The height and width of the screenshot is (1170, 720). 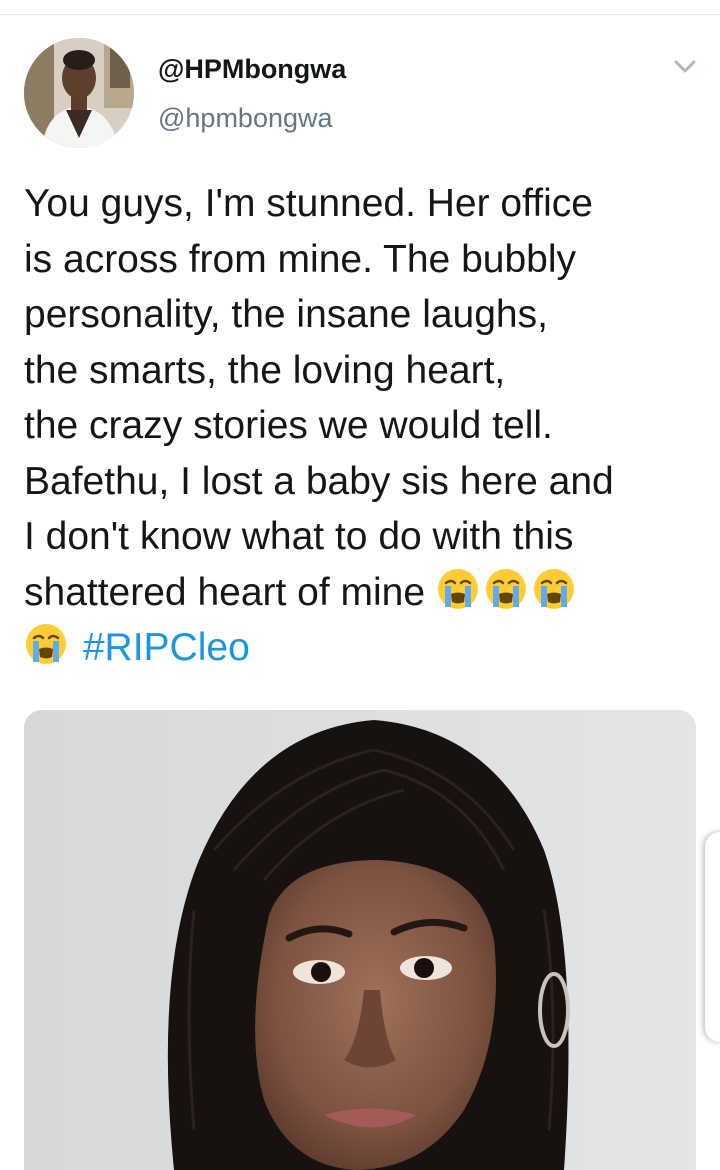 I want to click on chevron-down-icon, so click(x=685, y=68).